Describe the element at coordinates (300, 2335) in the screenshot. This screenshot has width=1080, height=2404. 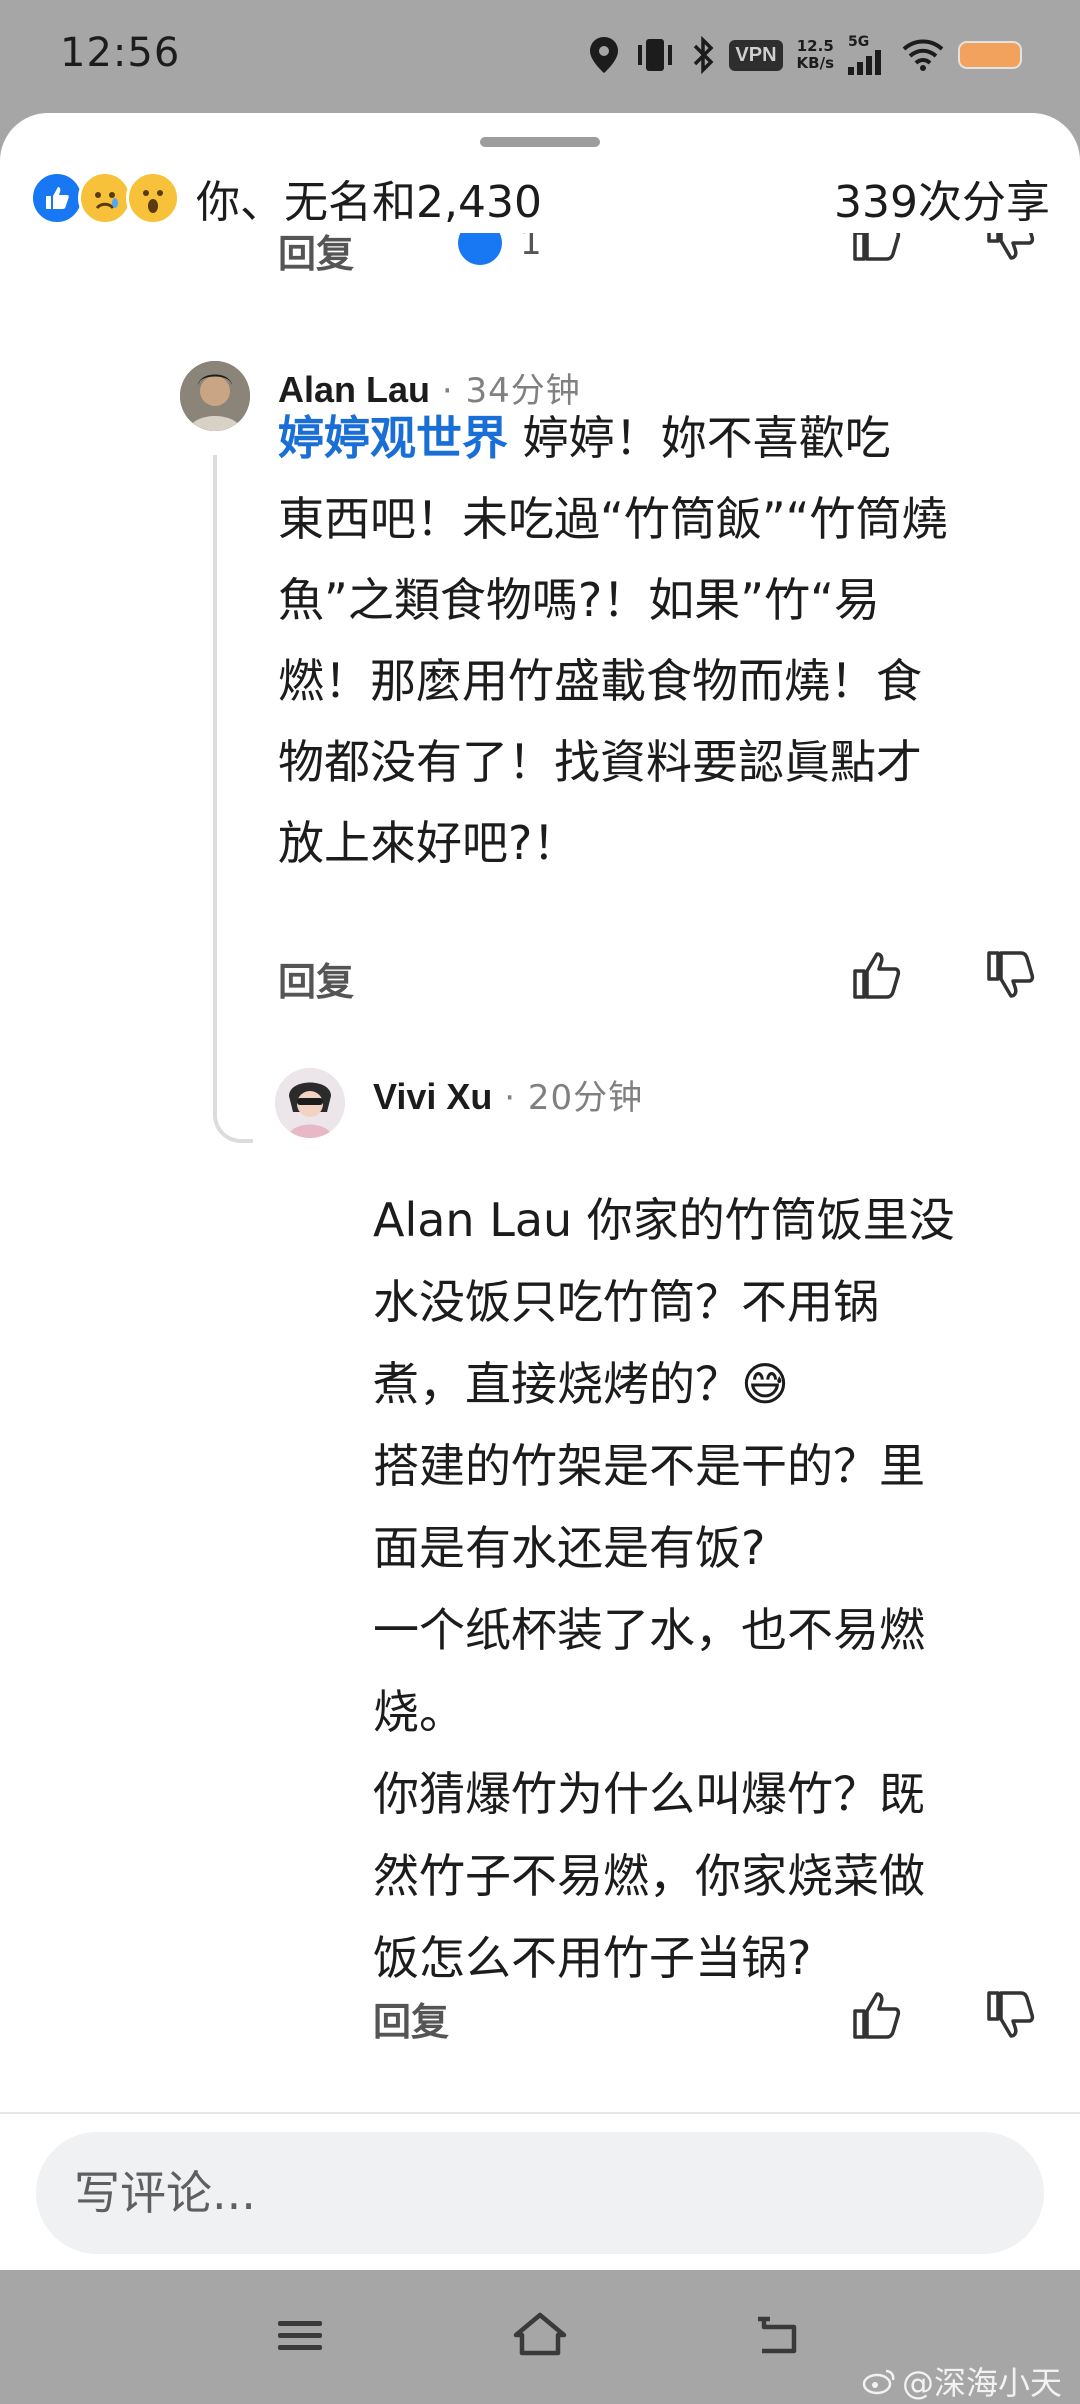
I see `menu-icon` at that location.